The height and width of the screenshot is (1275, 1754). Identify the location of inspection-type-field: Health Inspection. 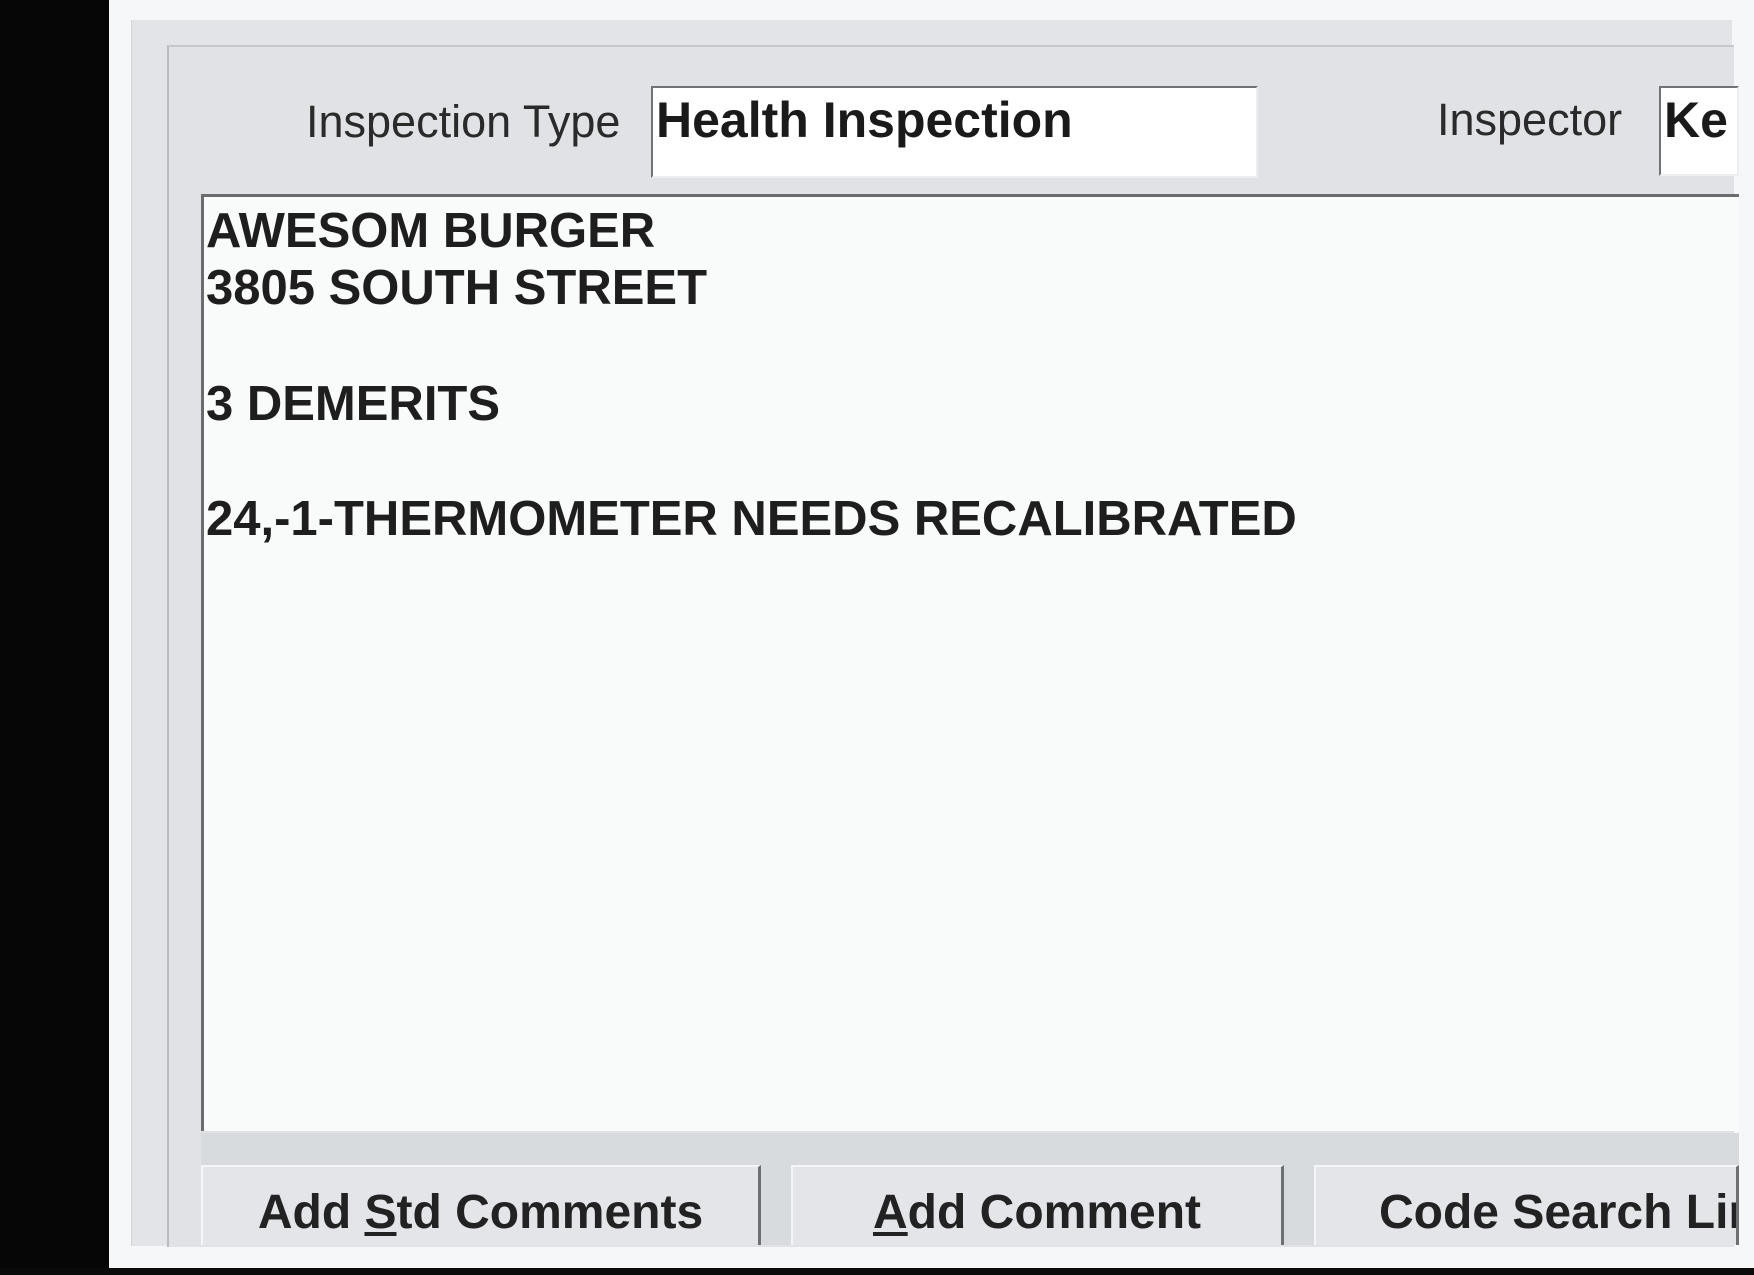
(954, 132).